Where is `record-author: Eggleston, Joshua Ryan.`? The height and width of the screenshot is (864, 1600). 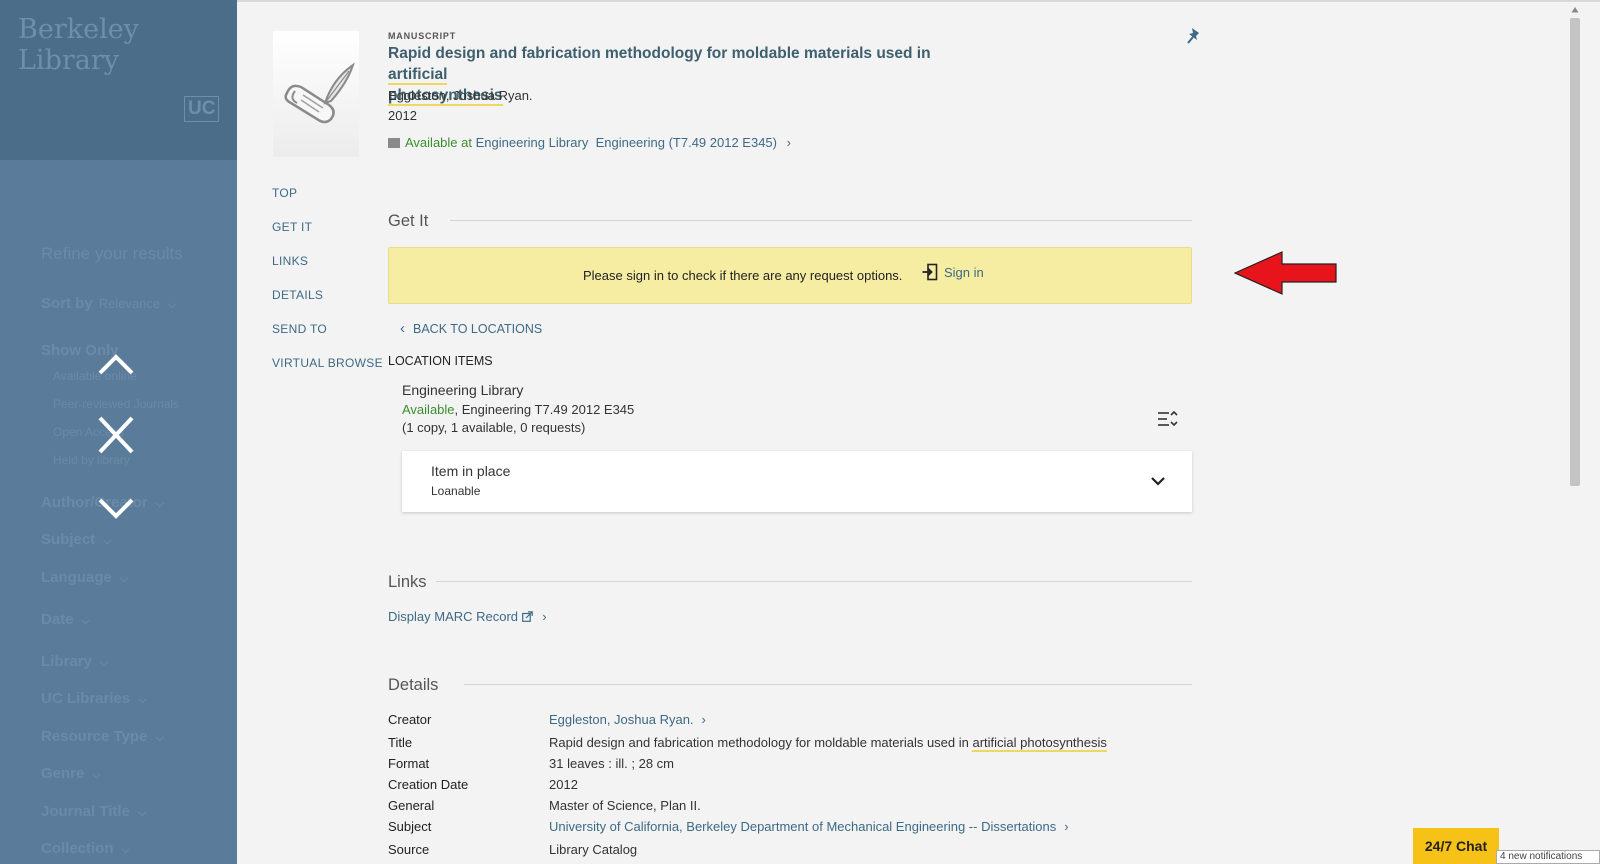 record-author: Eggleston, Joshua Ryan. is located at coordinates (460, 95).